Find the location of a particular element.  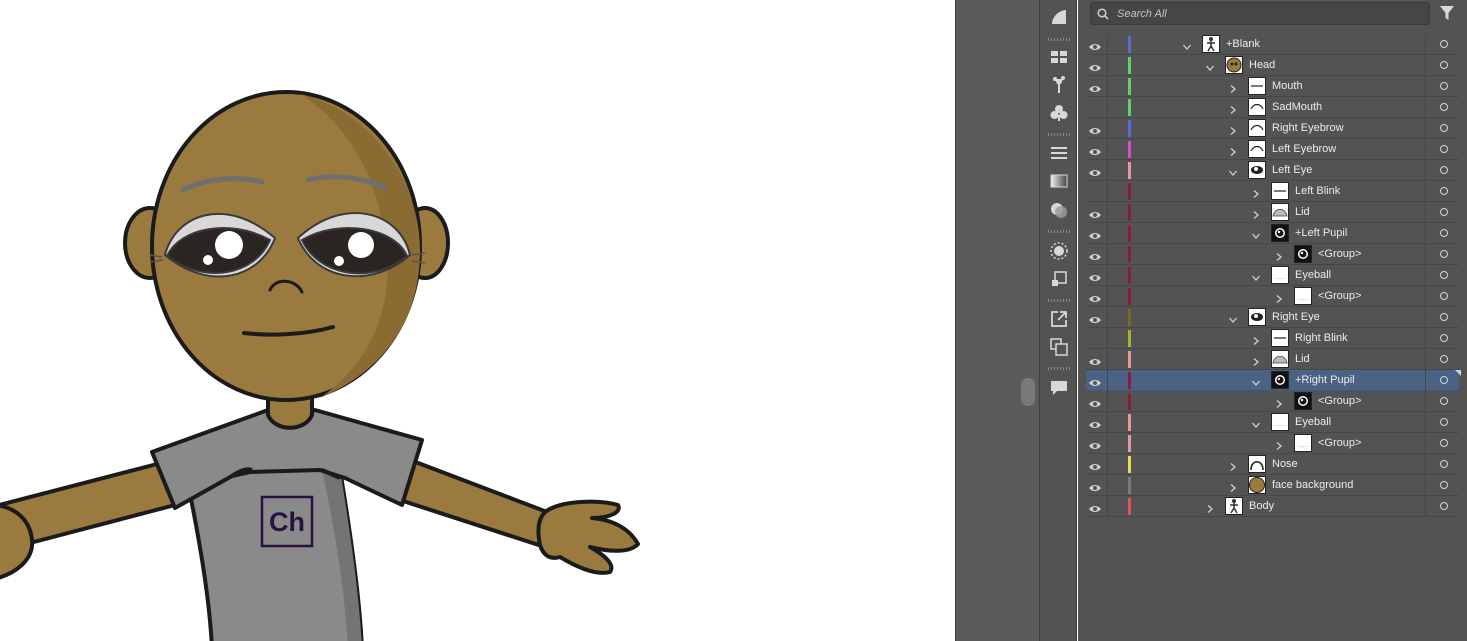

layer-row: Head is located at coordinates (1272, 65).